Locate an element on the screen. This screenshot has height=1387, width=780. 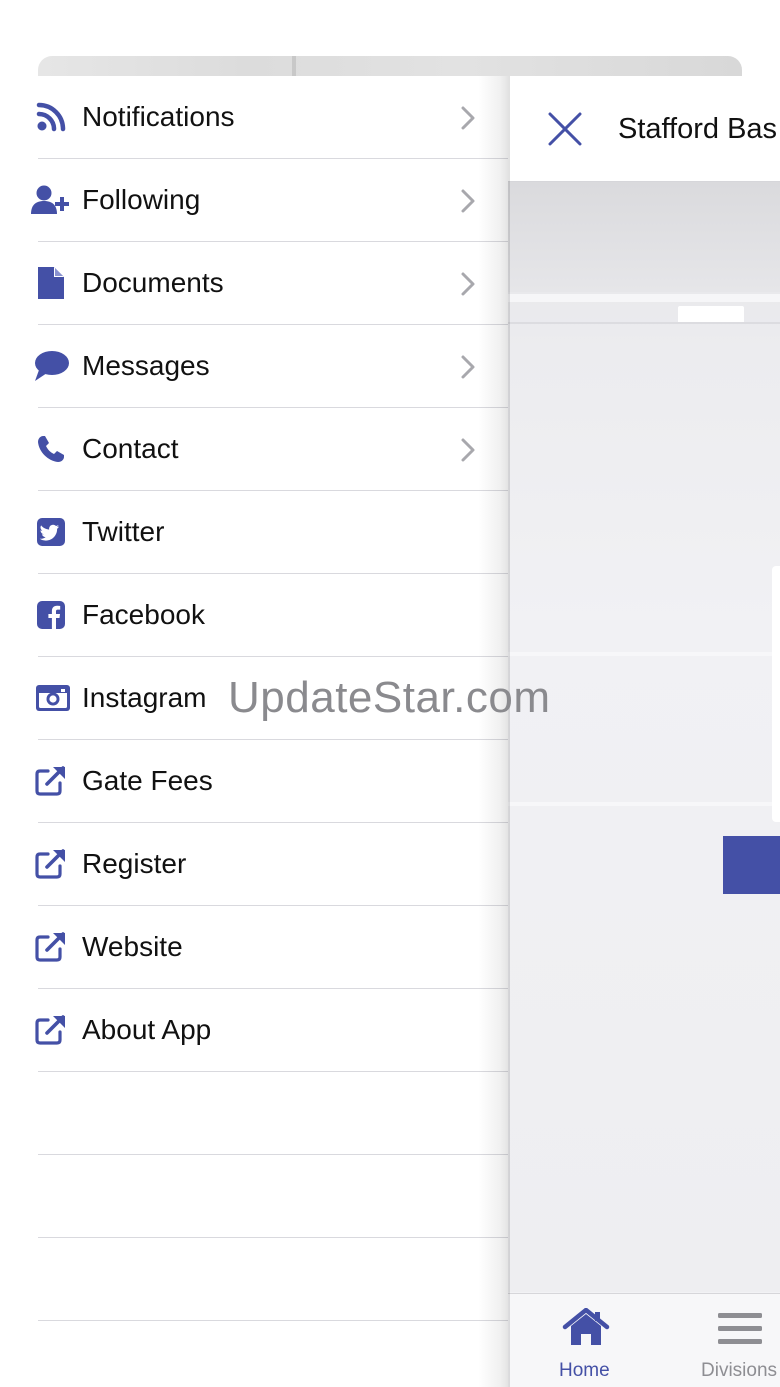
phone-icon is located at coordinates (51, 449).